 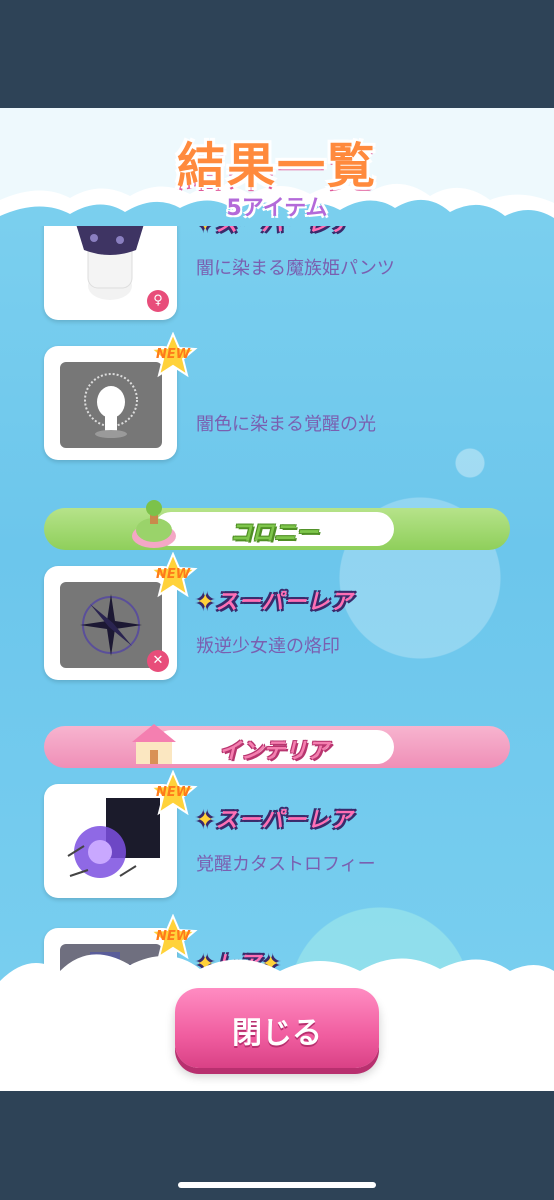 I want to click on category-label: コロニー, so click(x=273, y=533).